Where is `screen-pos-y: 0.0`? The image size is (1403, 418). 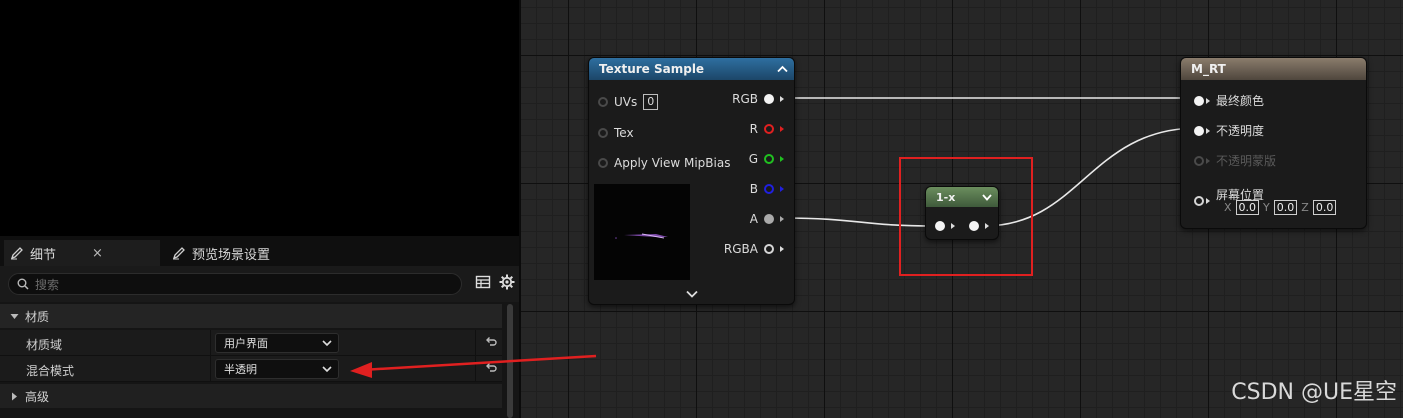 screen-pos-y: 0.0 is located at coordinates (1285, 207).